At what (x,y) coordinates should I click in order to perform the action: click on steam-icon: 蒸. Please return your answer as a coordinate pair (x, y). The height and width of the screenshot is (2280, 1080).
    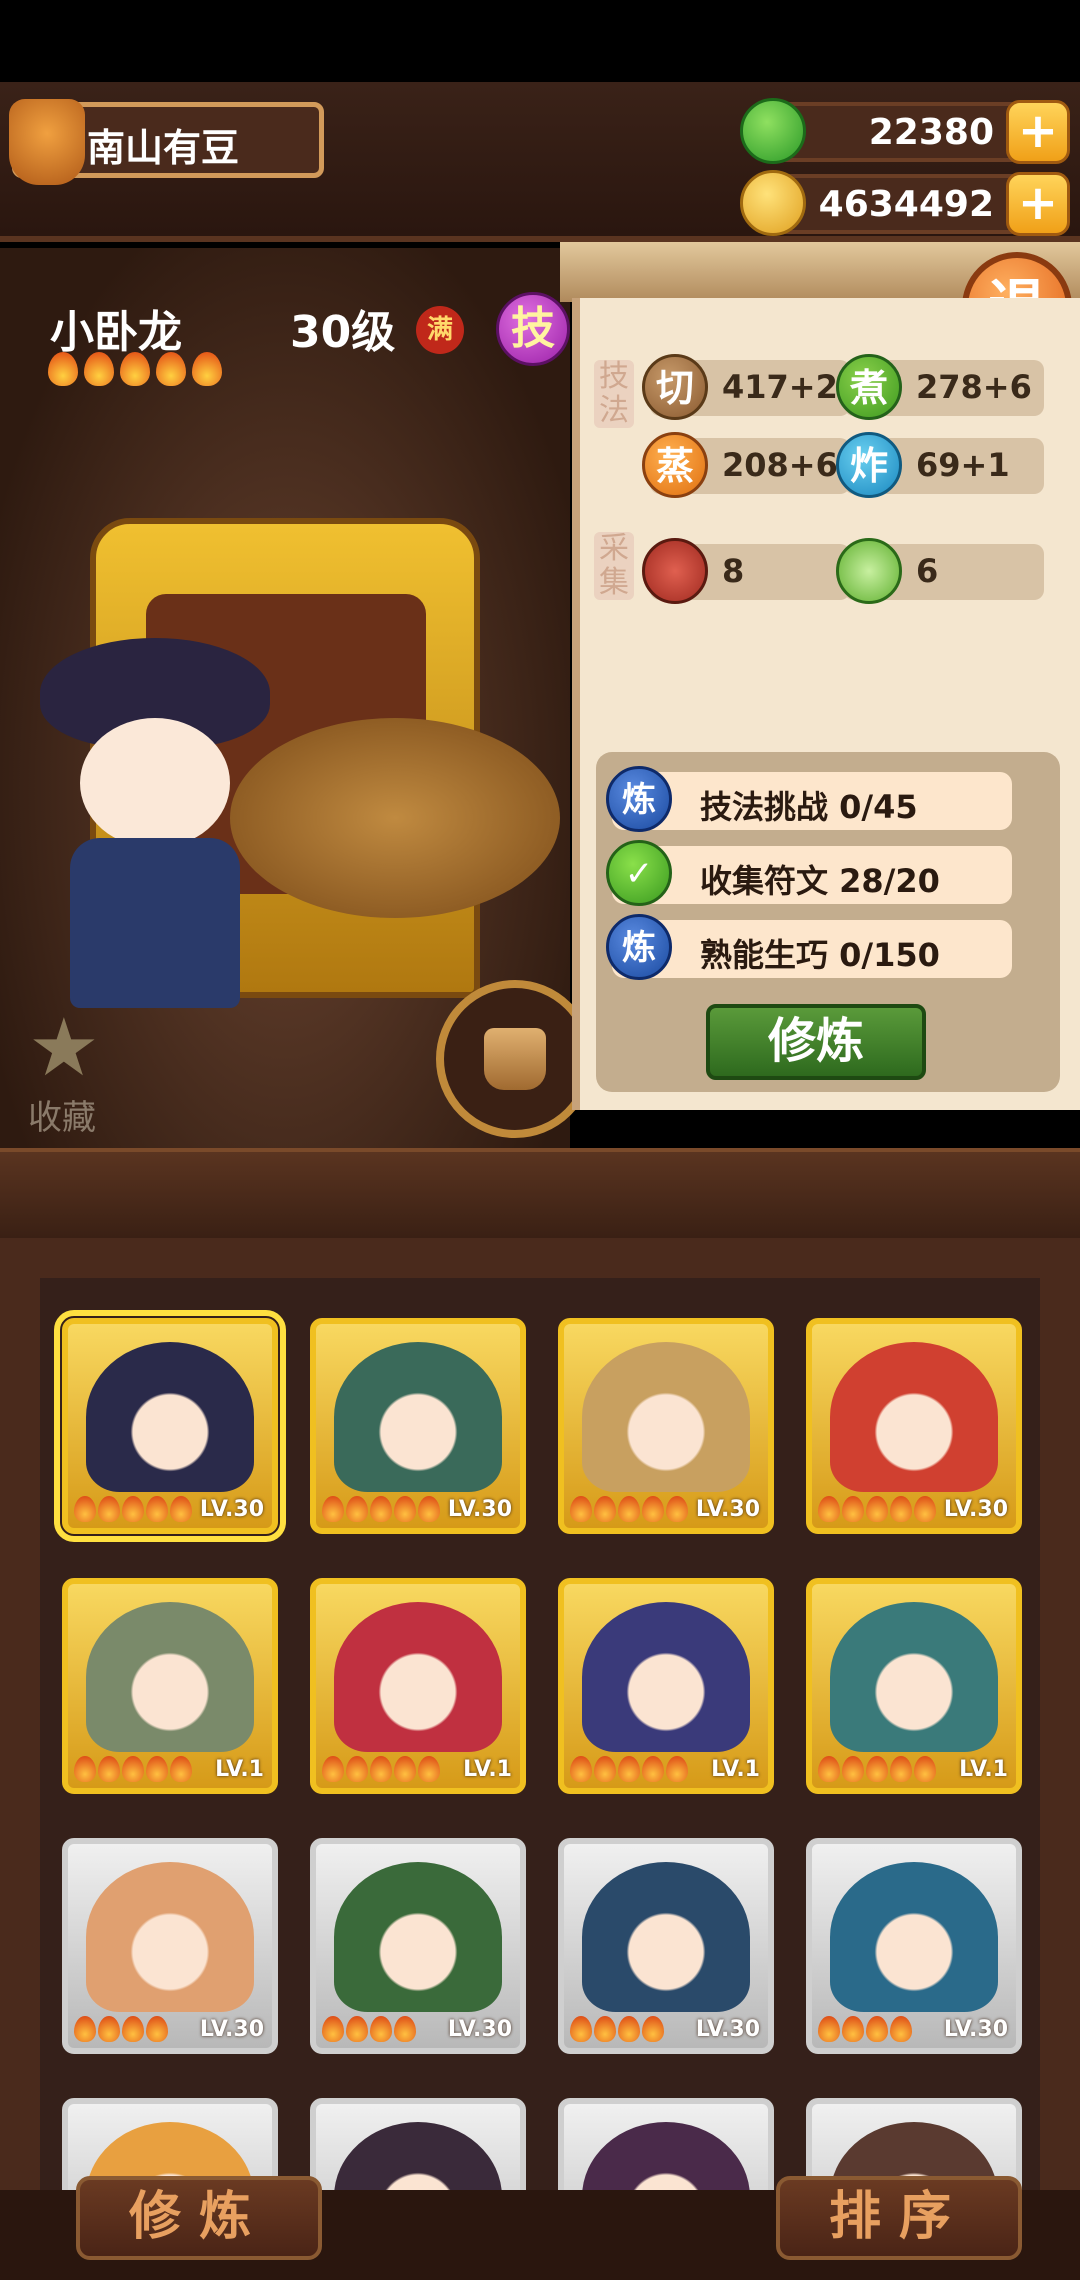
    Looking at the image, I should click on (675, 465).